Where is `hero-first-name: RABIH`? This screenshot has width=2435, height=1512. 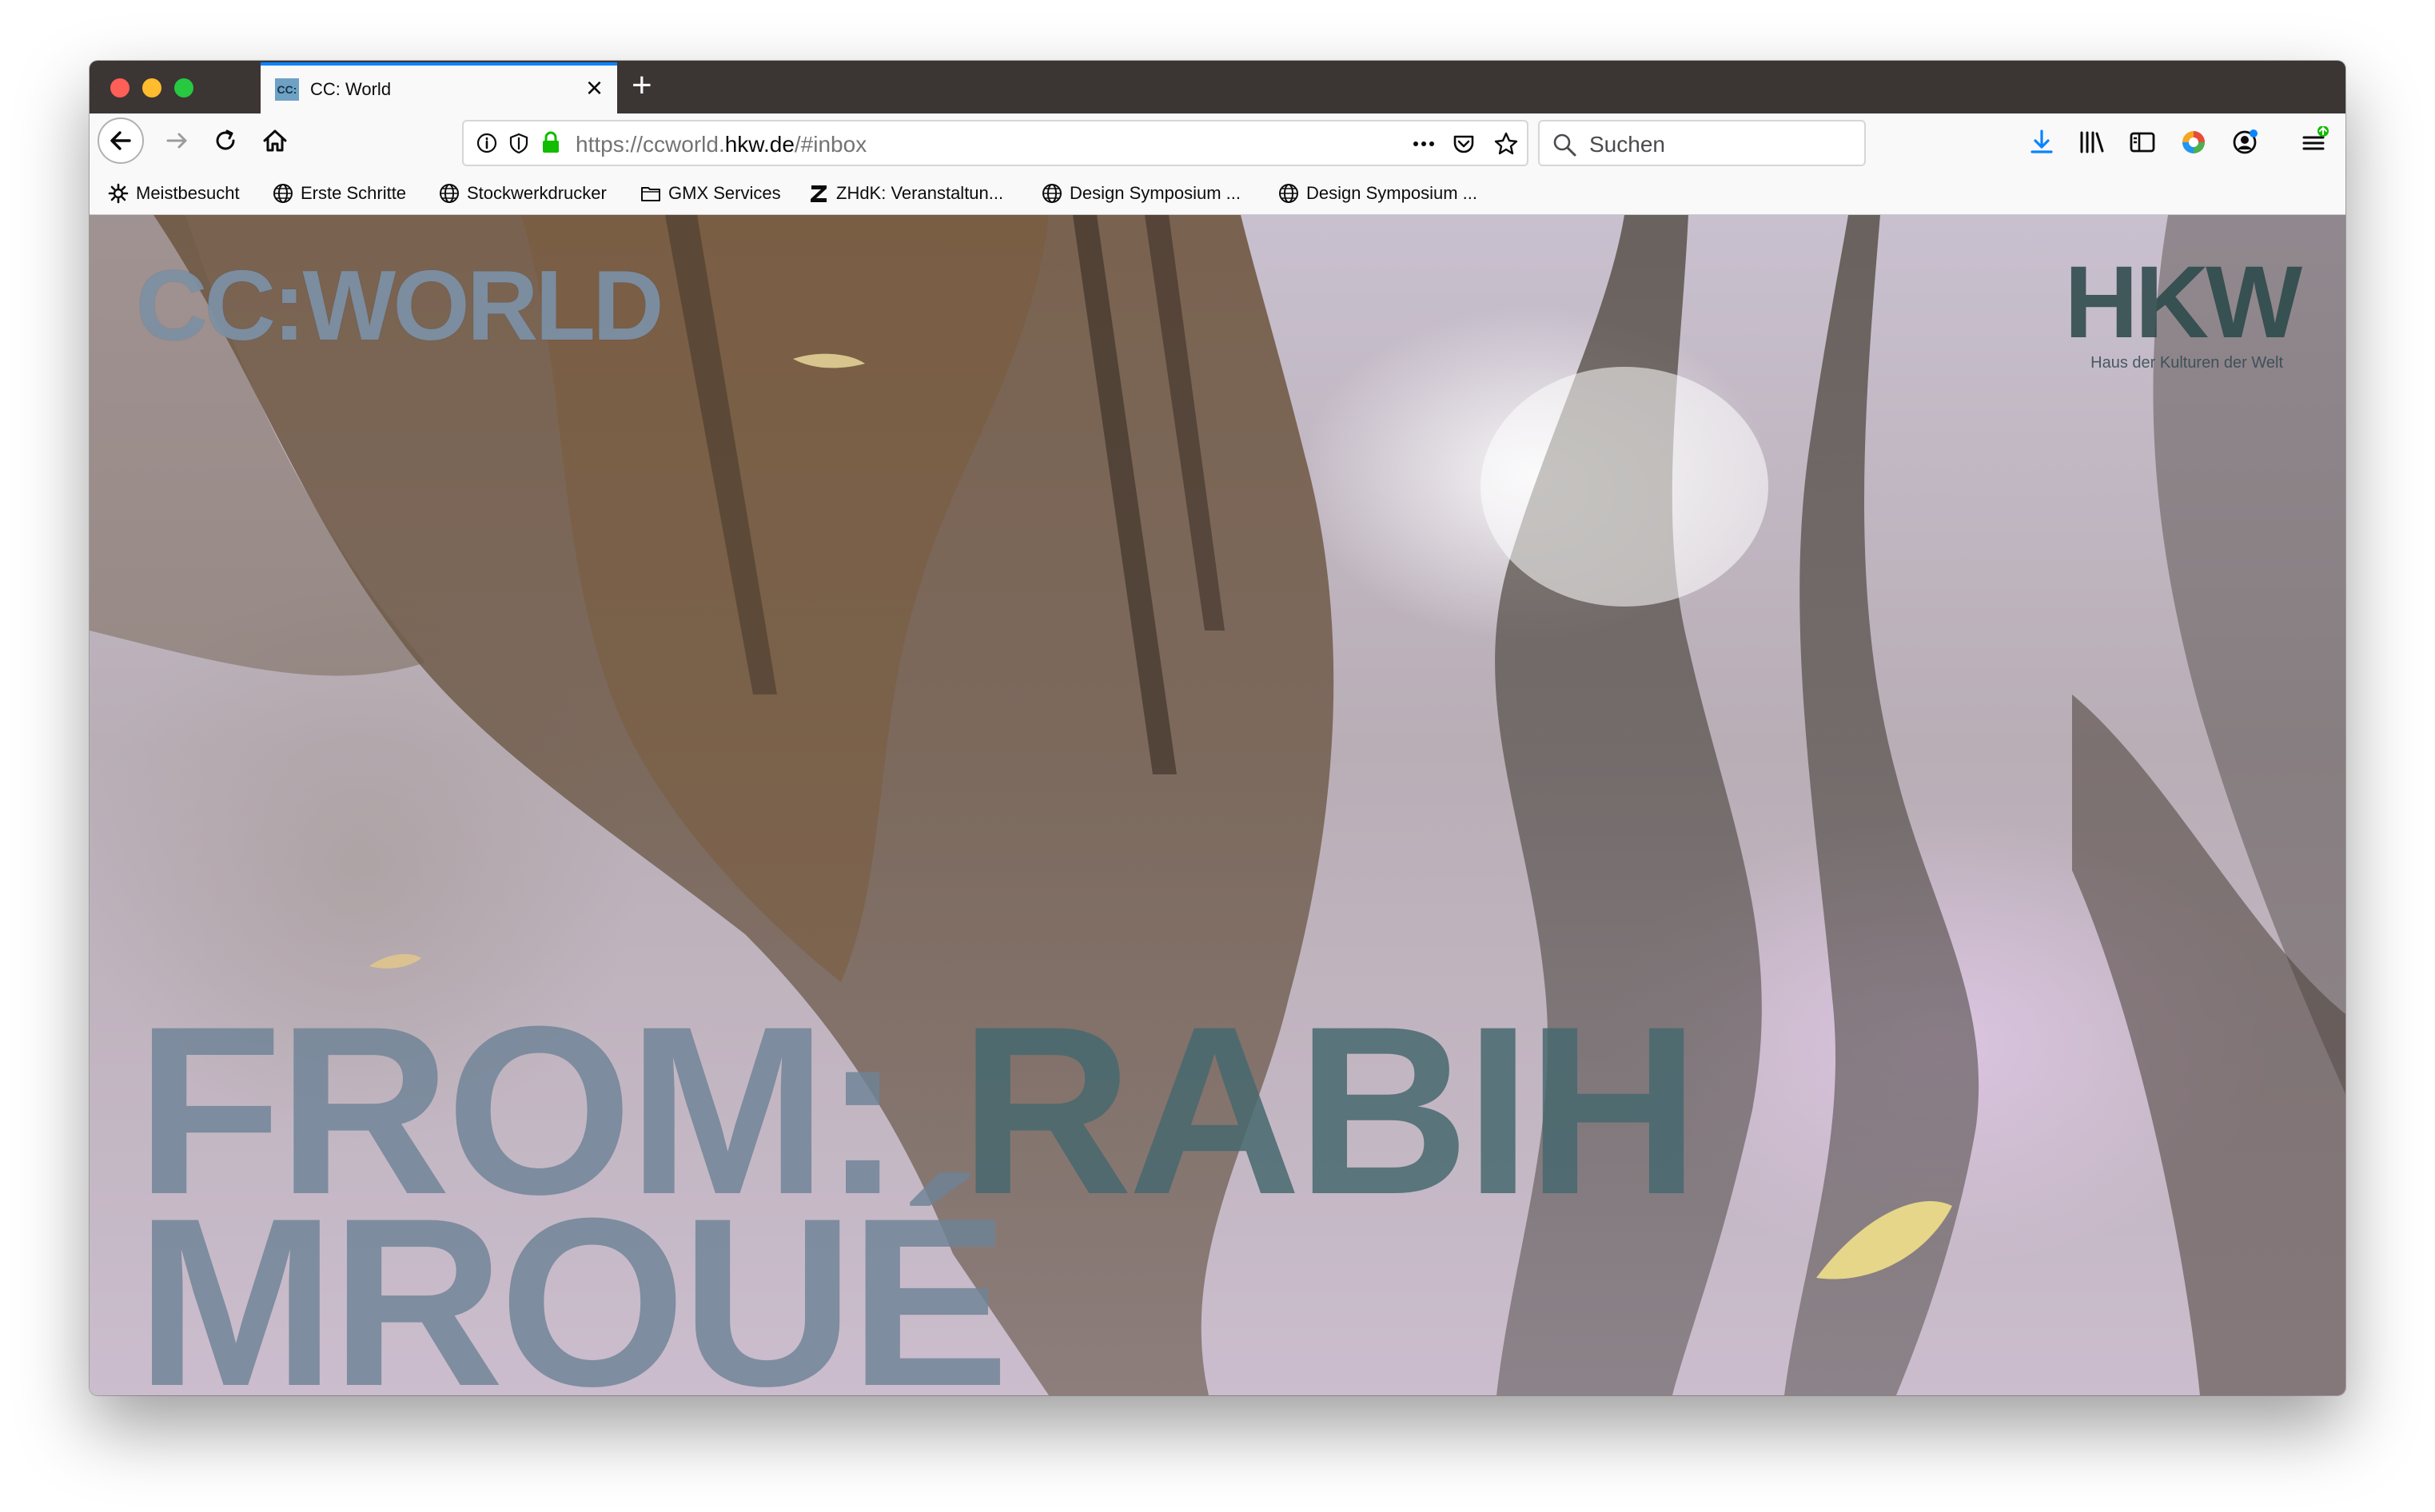
hero-first-name: RABIH is located at coordinates (1329, 1110).